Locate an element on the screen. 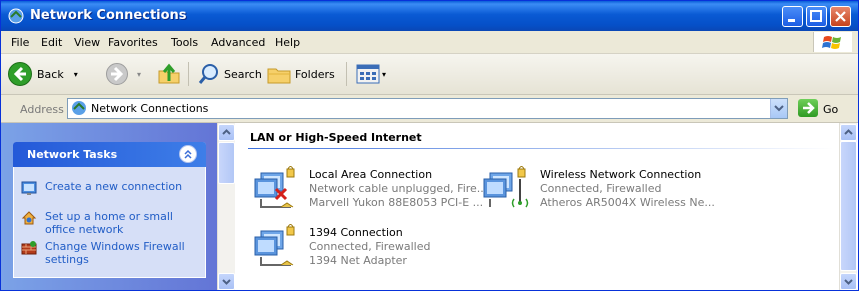  back-label: Back is located at coordinates (50, 74).